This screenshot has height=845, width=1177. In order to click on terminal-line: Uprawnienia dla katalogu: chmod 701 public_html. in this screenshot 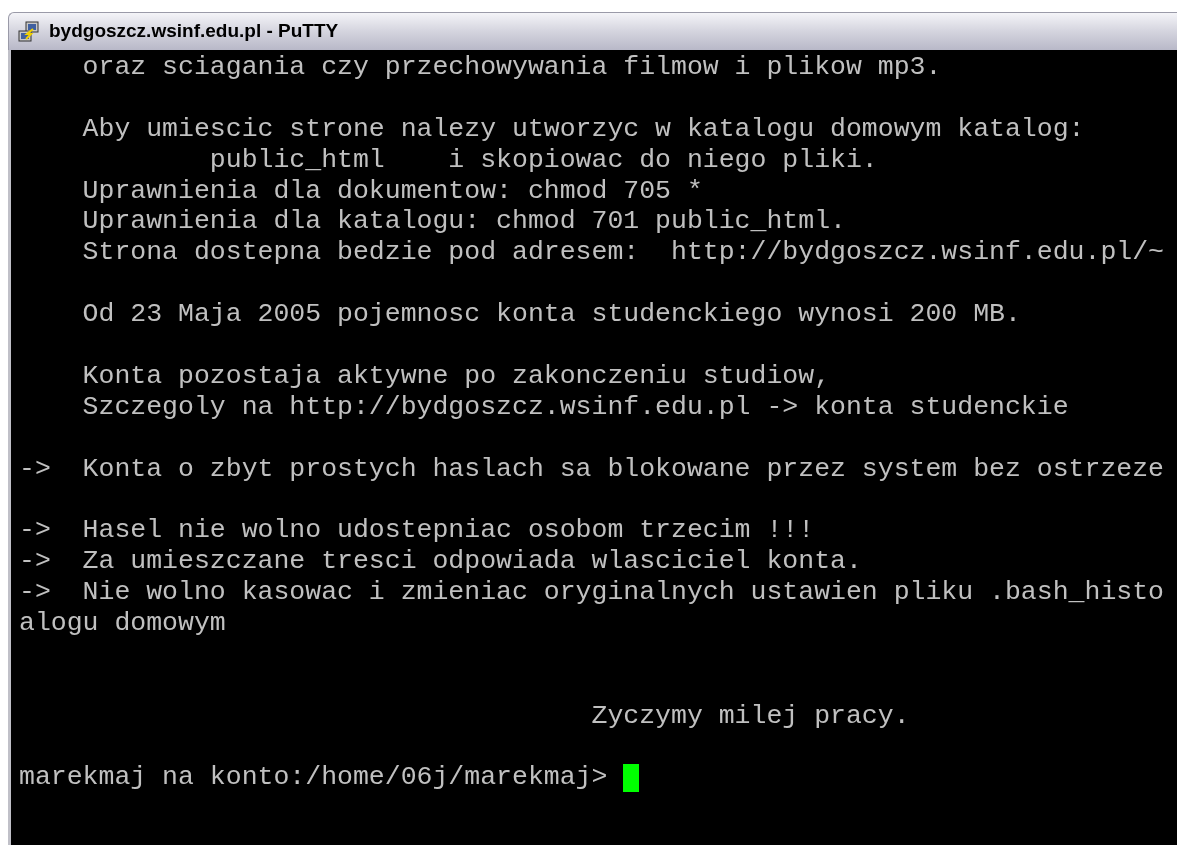, I will do `click(463, 221)`.